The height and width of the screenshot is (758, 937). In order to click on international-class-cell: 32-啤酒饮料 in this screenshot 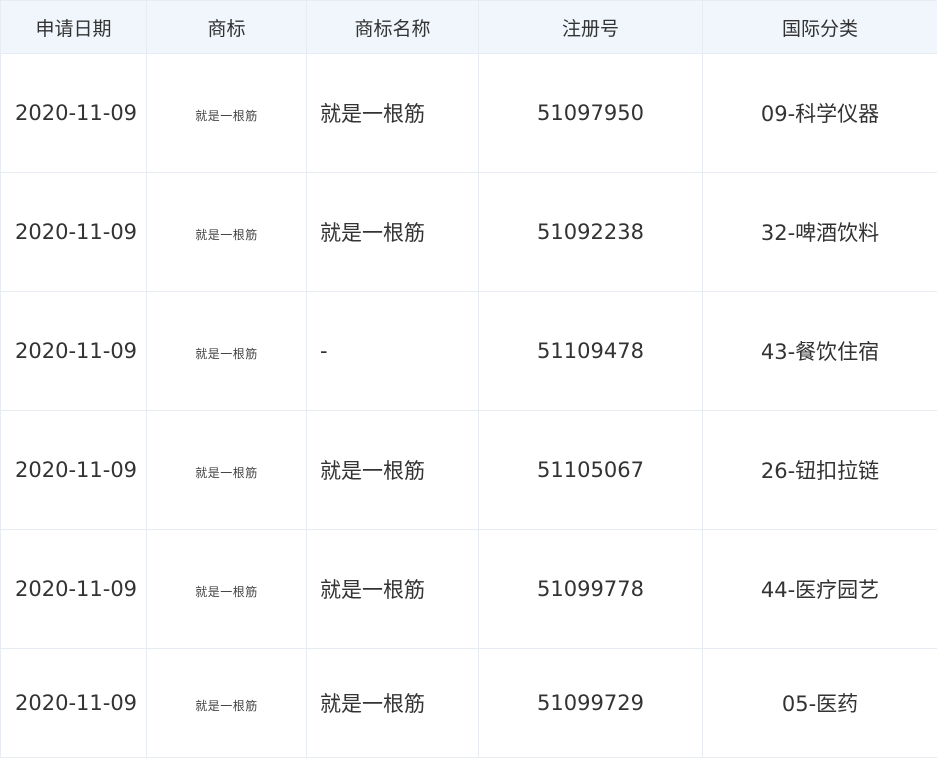, I will do `click(820, 232)`.